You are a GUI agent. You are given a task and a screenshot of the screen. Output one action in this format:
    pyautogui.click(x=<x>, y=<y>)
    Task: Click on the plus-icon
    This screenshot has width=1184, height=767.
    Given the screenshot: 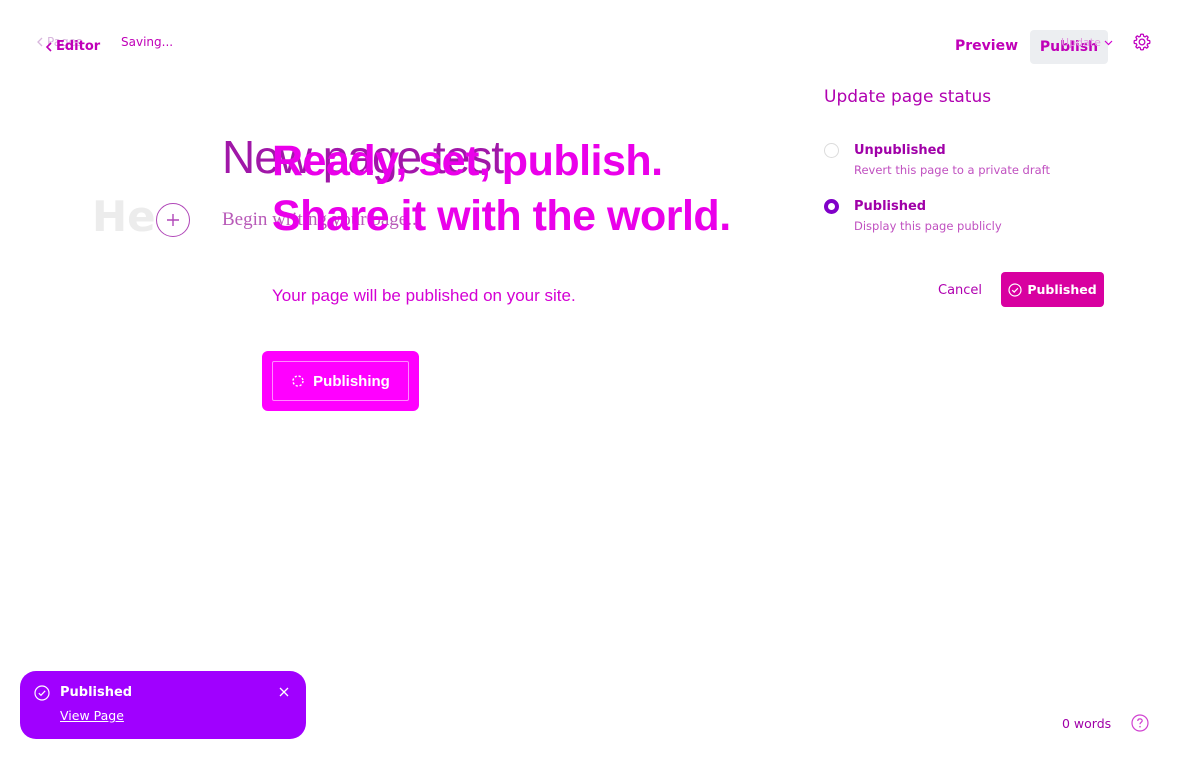 What is the action you would take?
    pyautogui.click(x=173, y=220)
    